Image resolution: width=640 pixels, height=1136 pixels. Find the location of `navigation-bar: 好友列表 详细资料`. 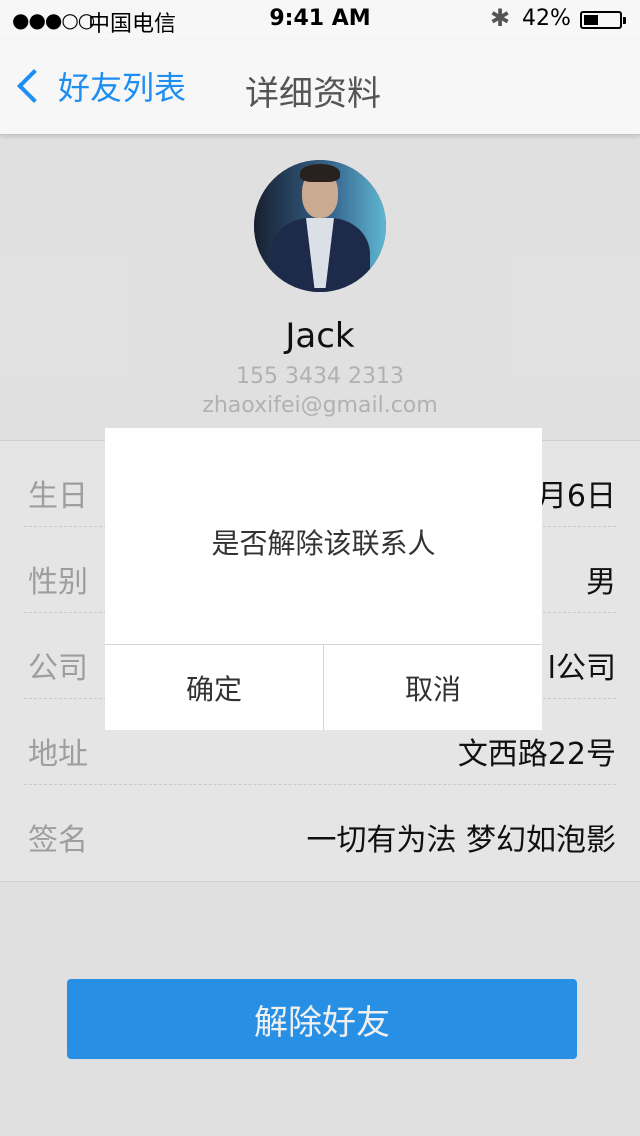

navigation-bar: 好友列表 详细资料 is located at coordinates (320, 87).